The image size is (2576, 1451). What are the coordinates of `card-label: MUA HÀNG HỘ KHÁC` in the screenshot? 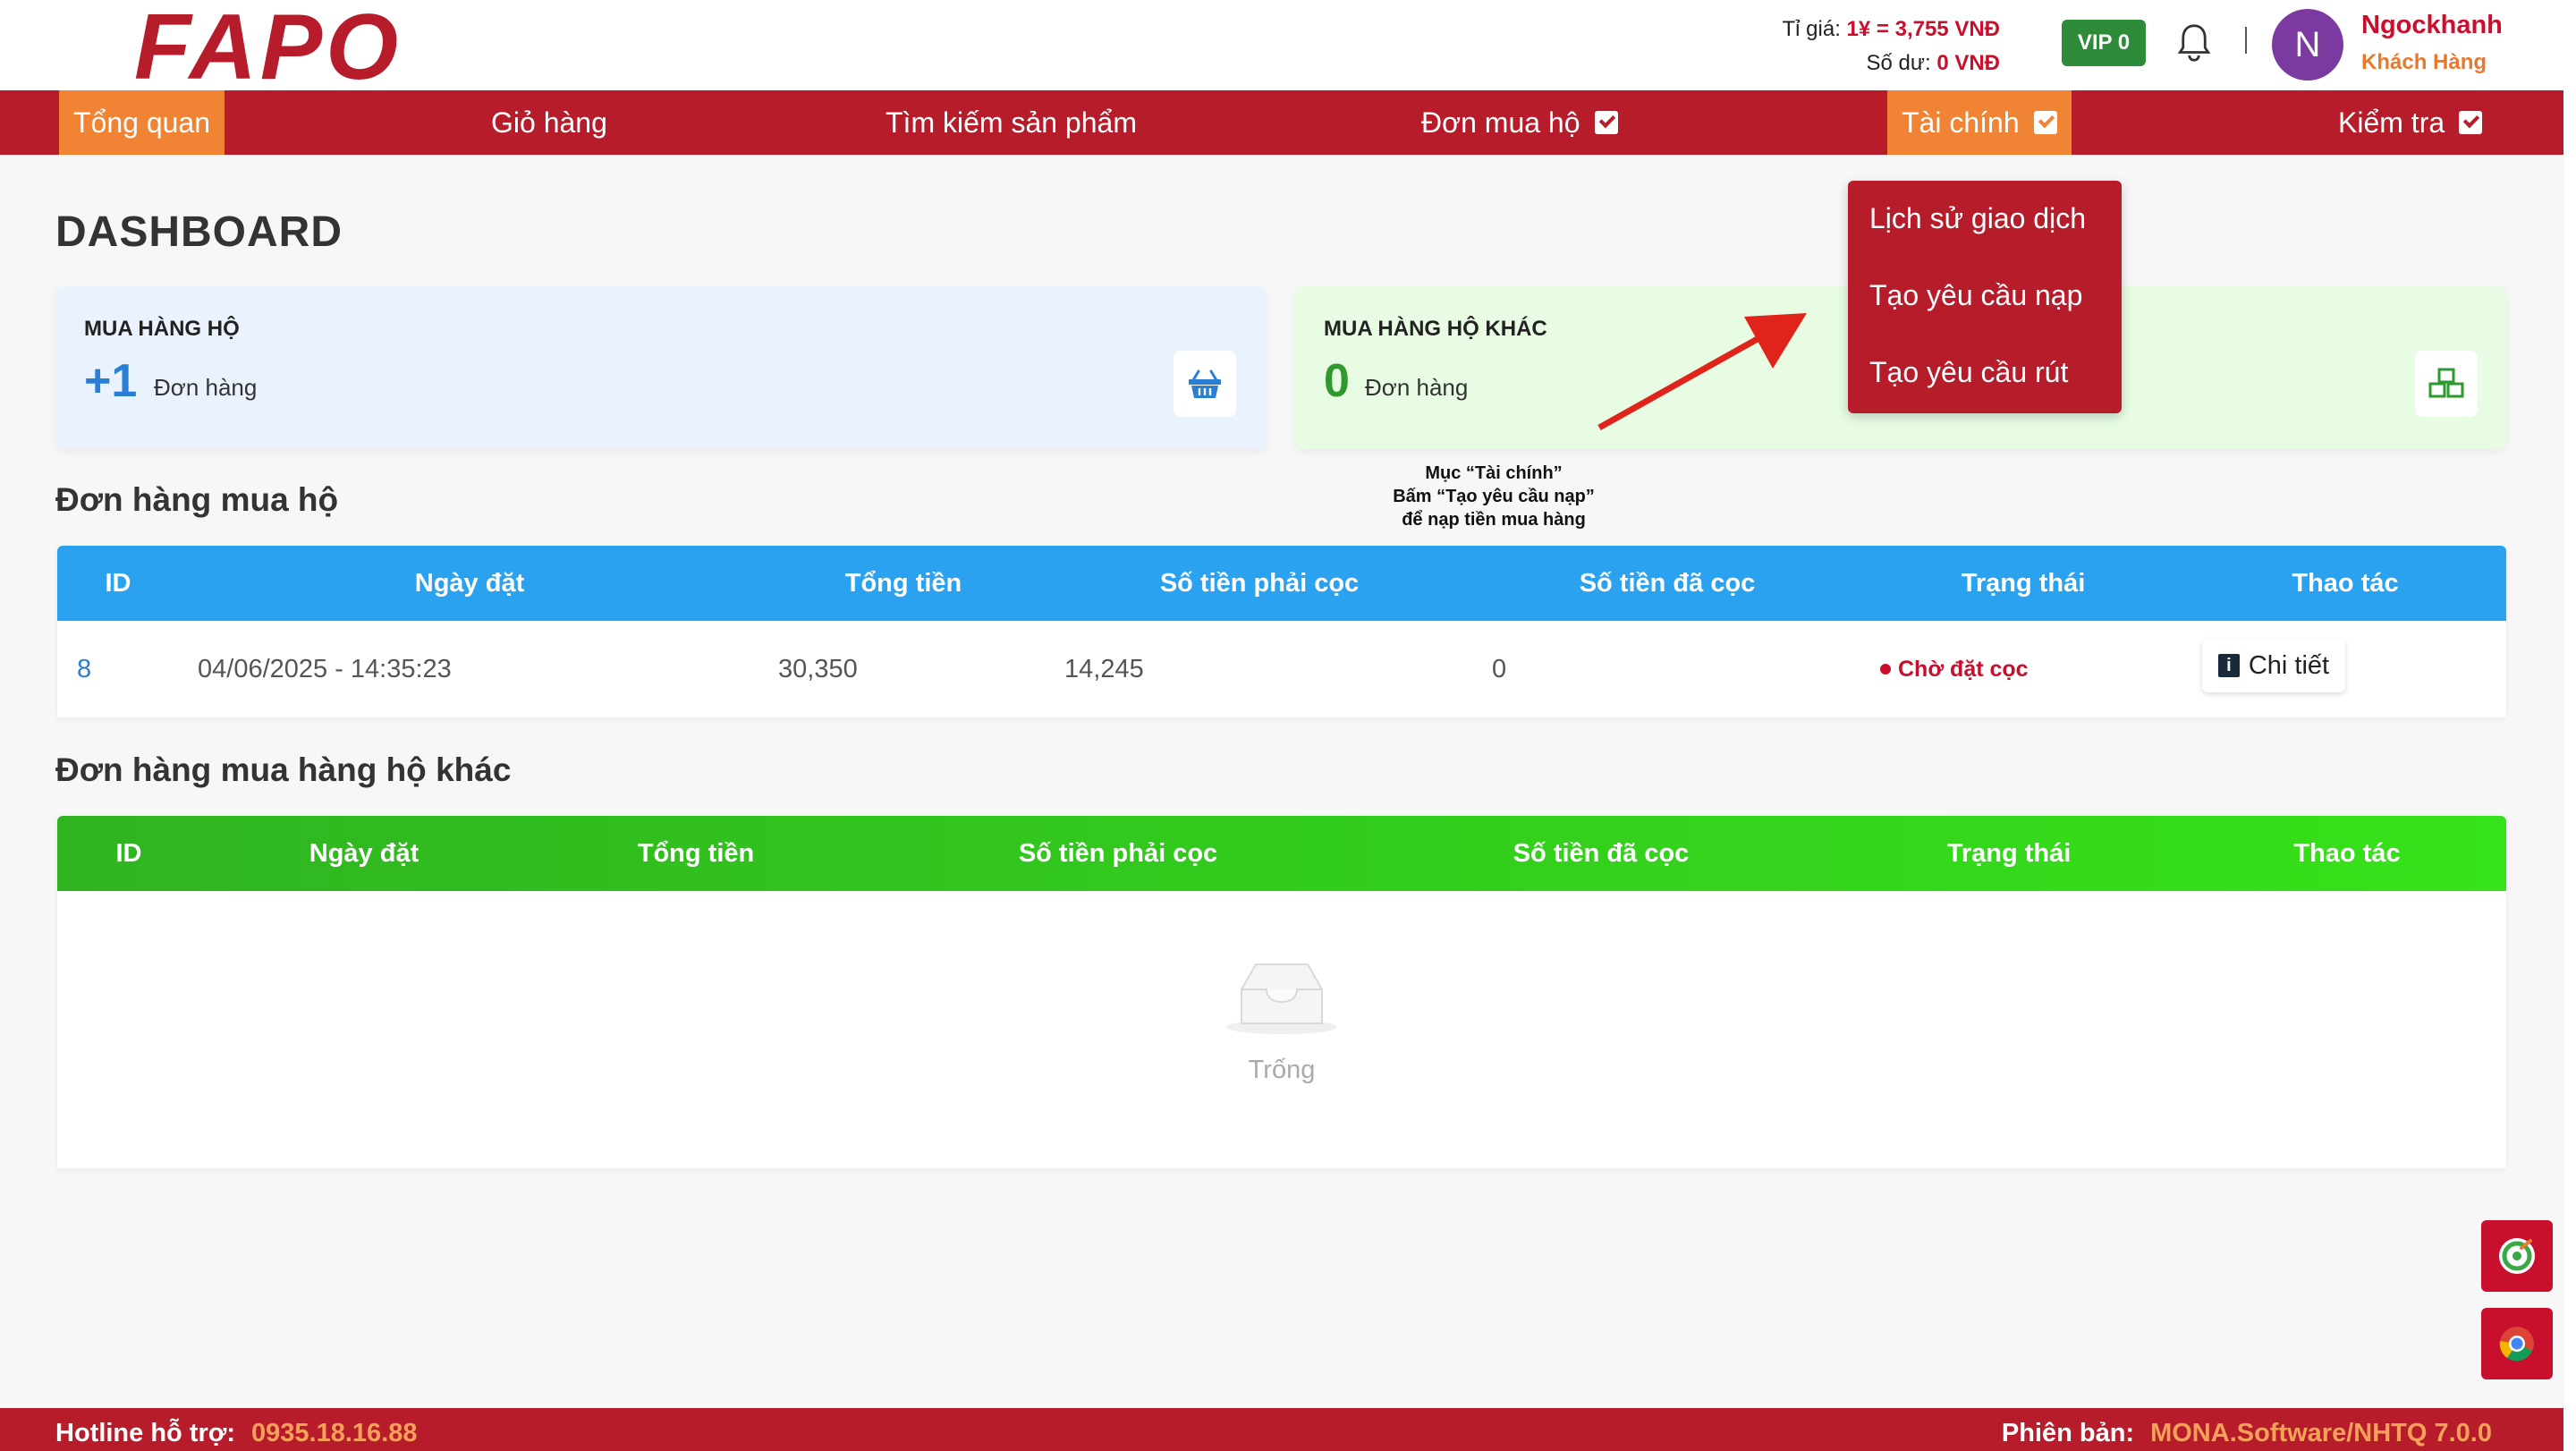 It's located at (1435, 329).